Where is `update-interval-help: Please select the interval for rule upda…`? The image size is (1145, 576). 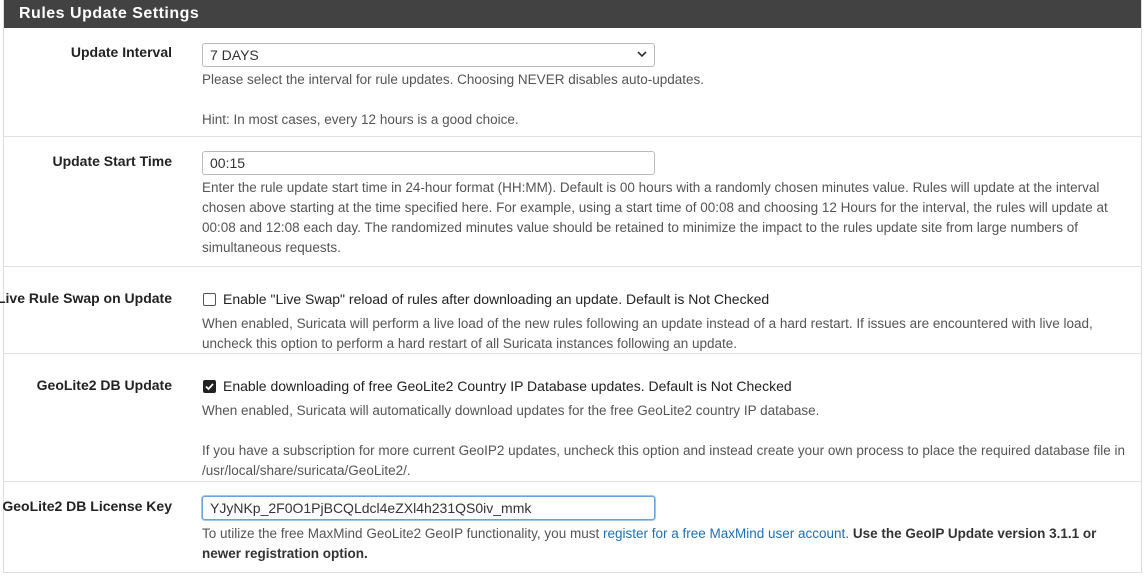
update-interval-help: Please select the interval for rule upda… is located at coordinates (453, 79).